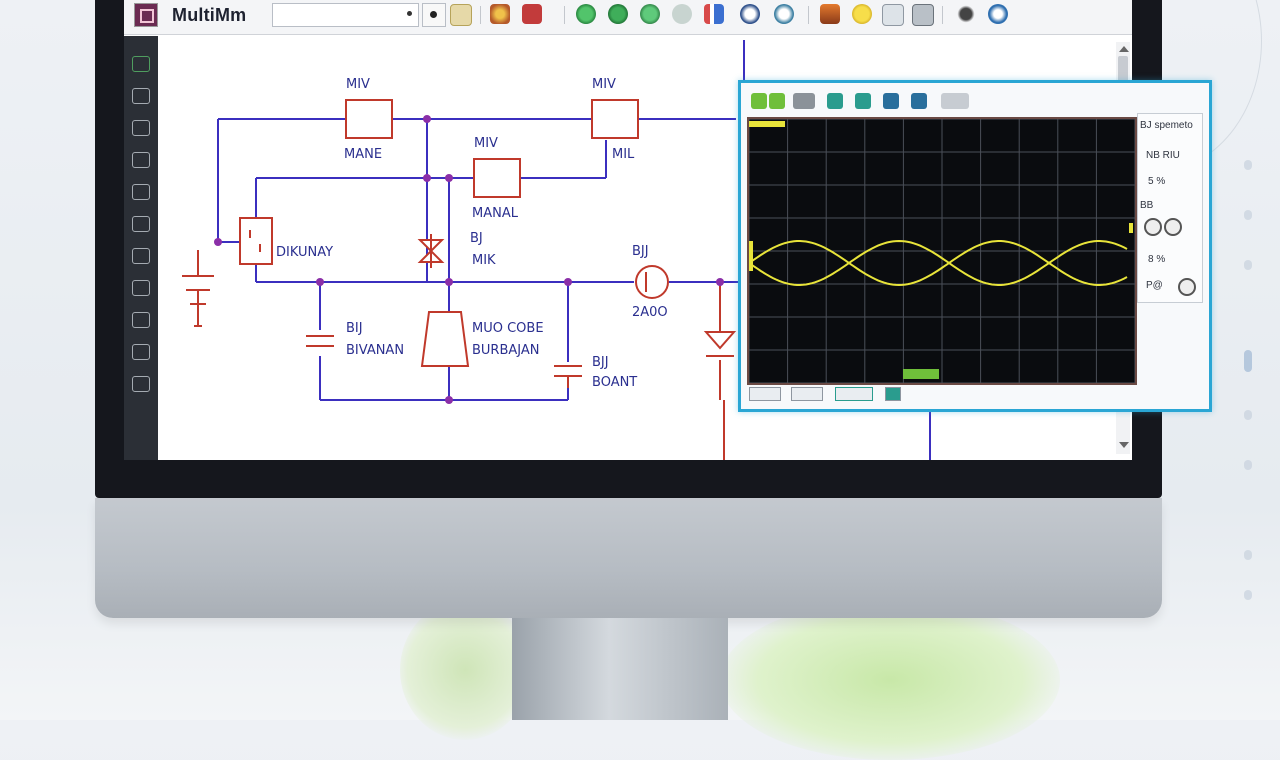 The image size is (1280, 760). Describe the element at coordinates (759, 101) in the screenshot. I see `scope-run-icon` at that location.